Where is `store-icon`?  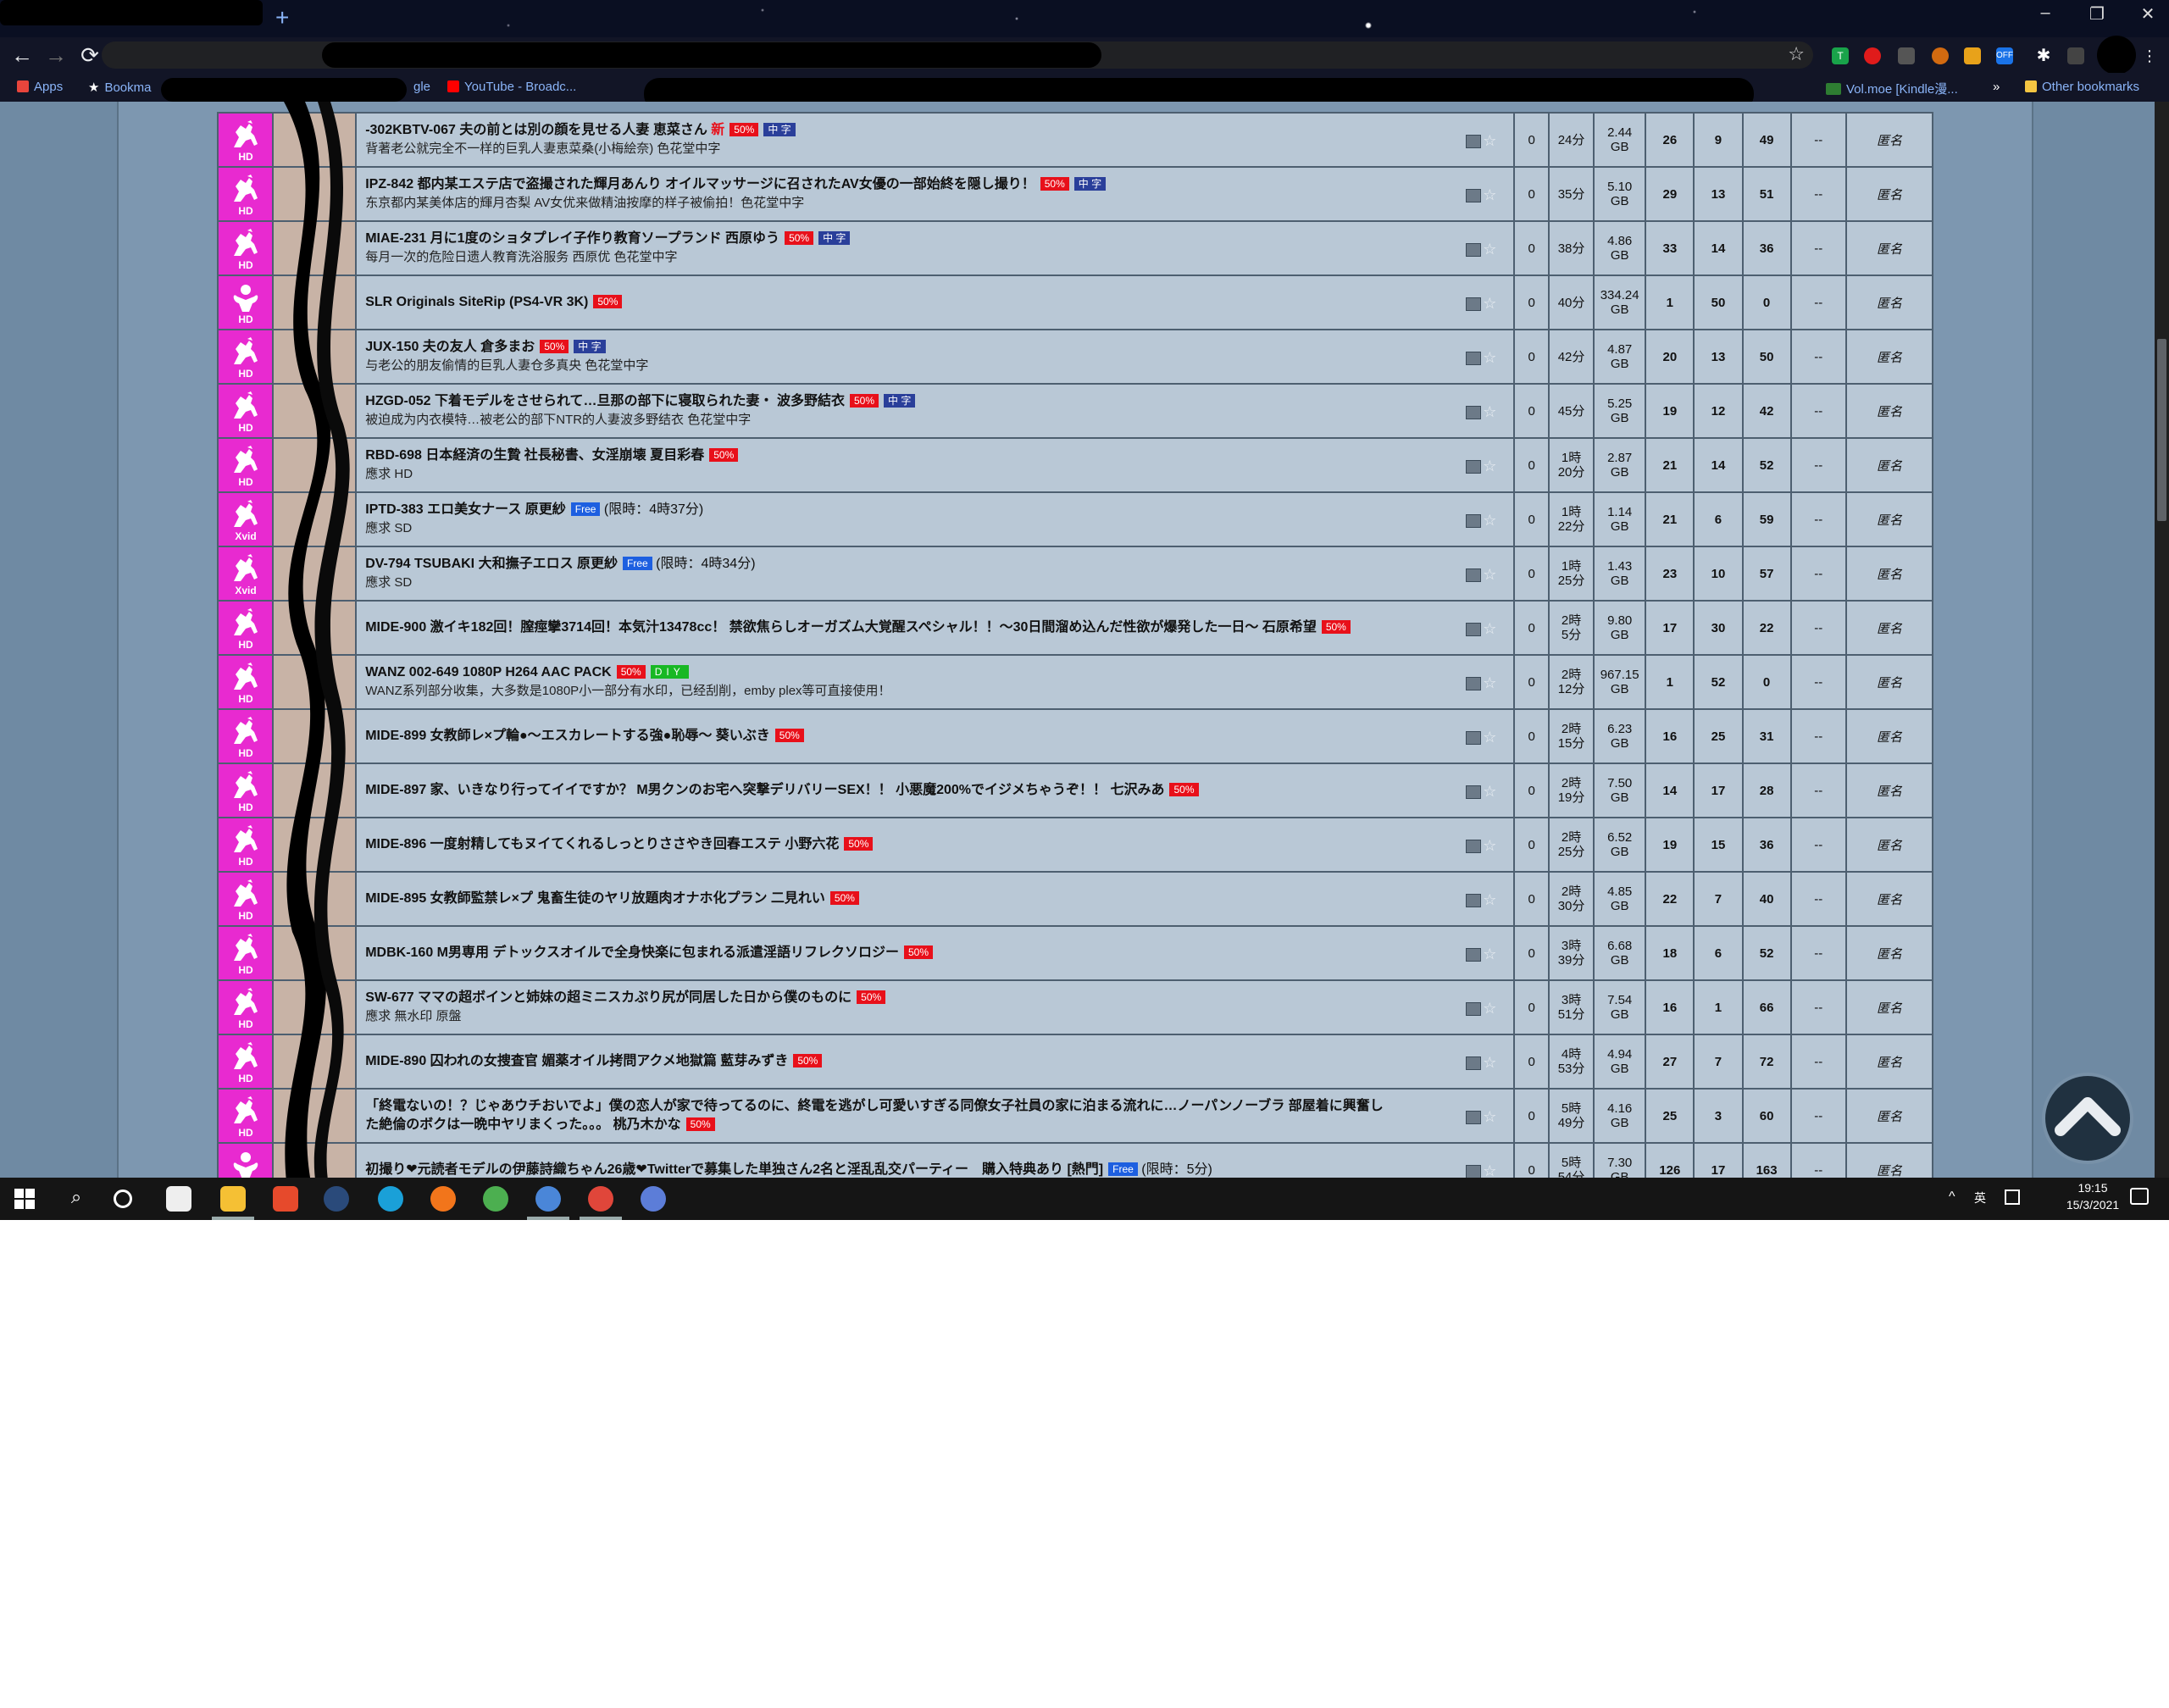
store-icon is located at coordinates (178, 1199).